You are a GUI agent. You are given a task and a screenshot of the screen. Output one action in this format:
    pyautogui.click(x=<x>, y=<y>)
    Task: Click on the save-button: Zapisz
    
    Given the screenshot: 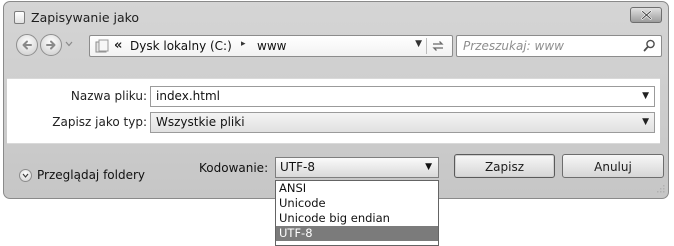 What is the action you would take?
    pyautogui.click(x=504, y=166)
    